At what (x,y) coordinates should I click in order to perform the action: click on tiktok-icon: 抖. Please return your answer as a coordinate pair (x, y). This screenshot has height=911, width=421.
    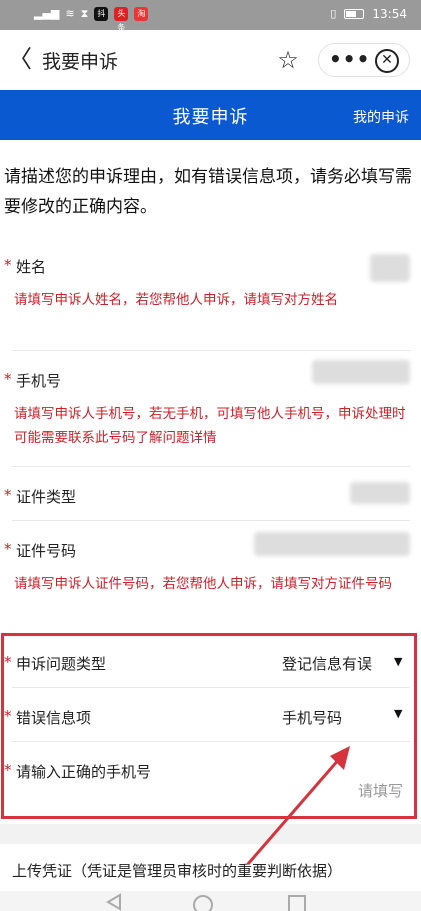
    Looking at the image, I should click on (101, 14).